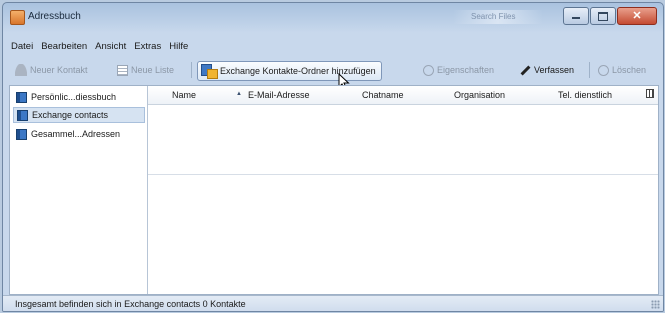 This screenshot has width=665, height=313. Describe the element at coordinates (54, 16) in the screenshot. I see `window-title: Adressbuch` at that location.